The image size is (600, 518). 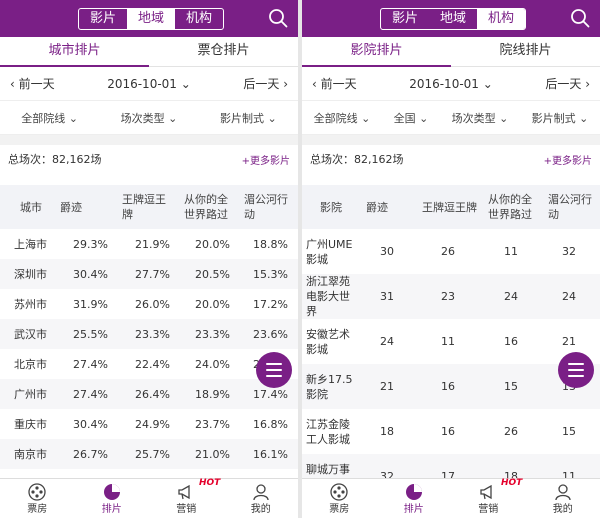 I want to click on cell-value: 27.7%, so click(x=149, y=274).